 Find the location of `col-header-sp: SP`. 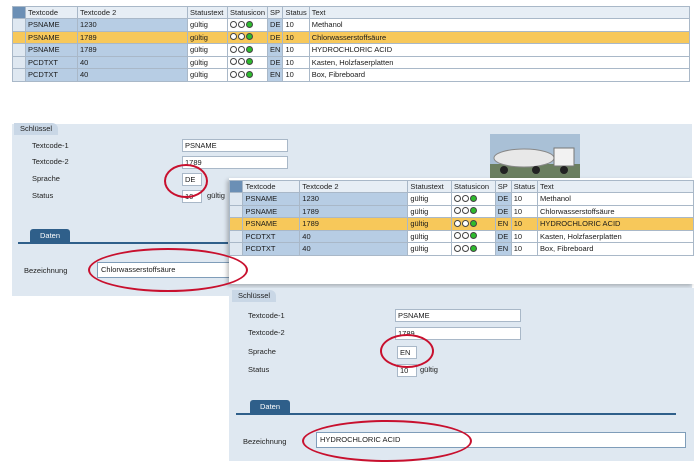

col-header-sp: SP is located at coordinates (275, 12).